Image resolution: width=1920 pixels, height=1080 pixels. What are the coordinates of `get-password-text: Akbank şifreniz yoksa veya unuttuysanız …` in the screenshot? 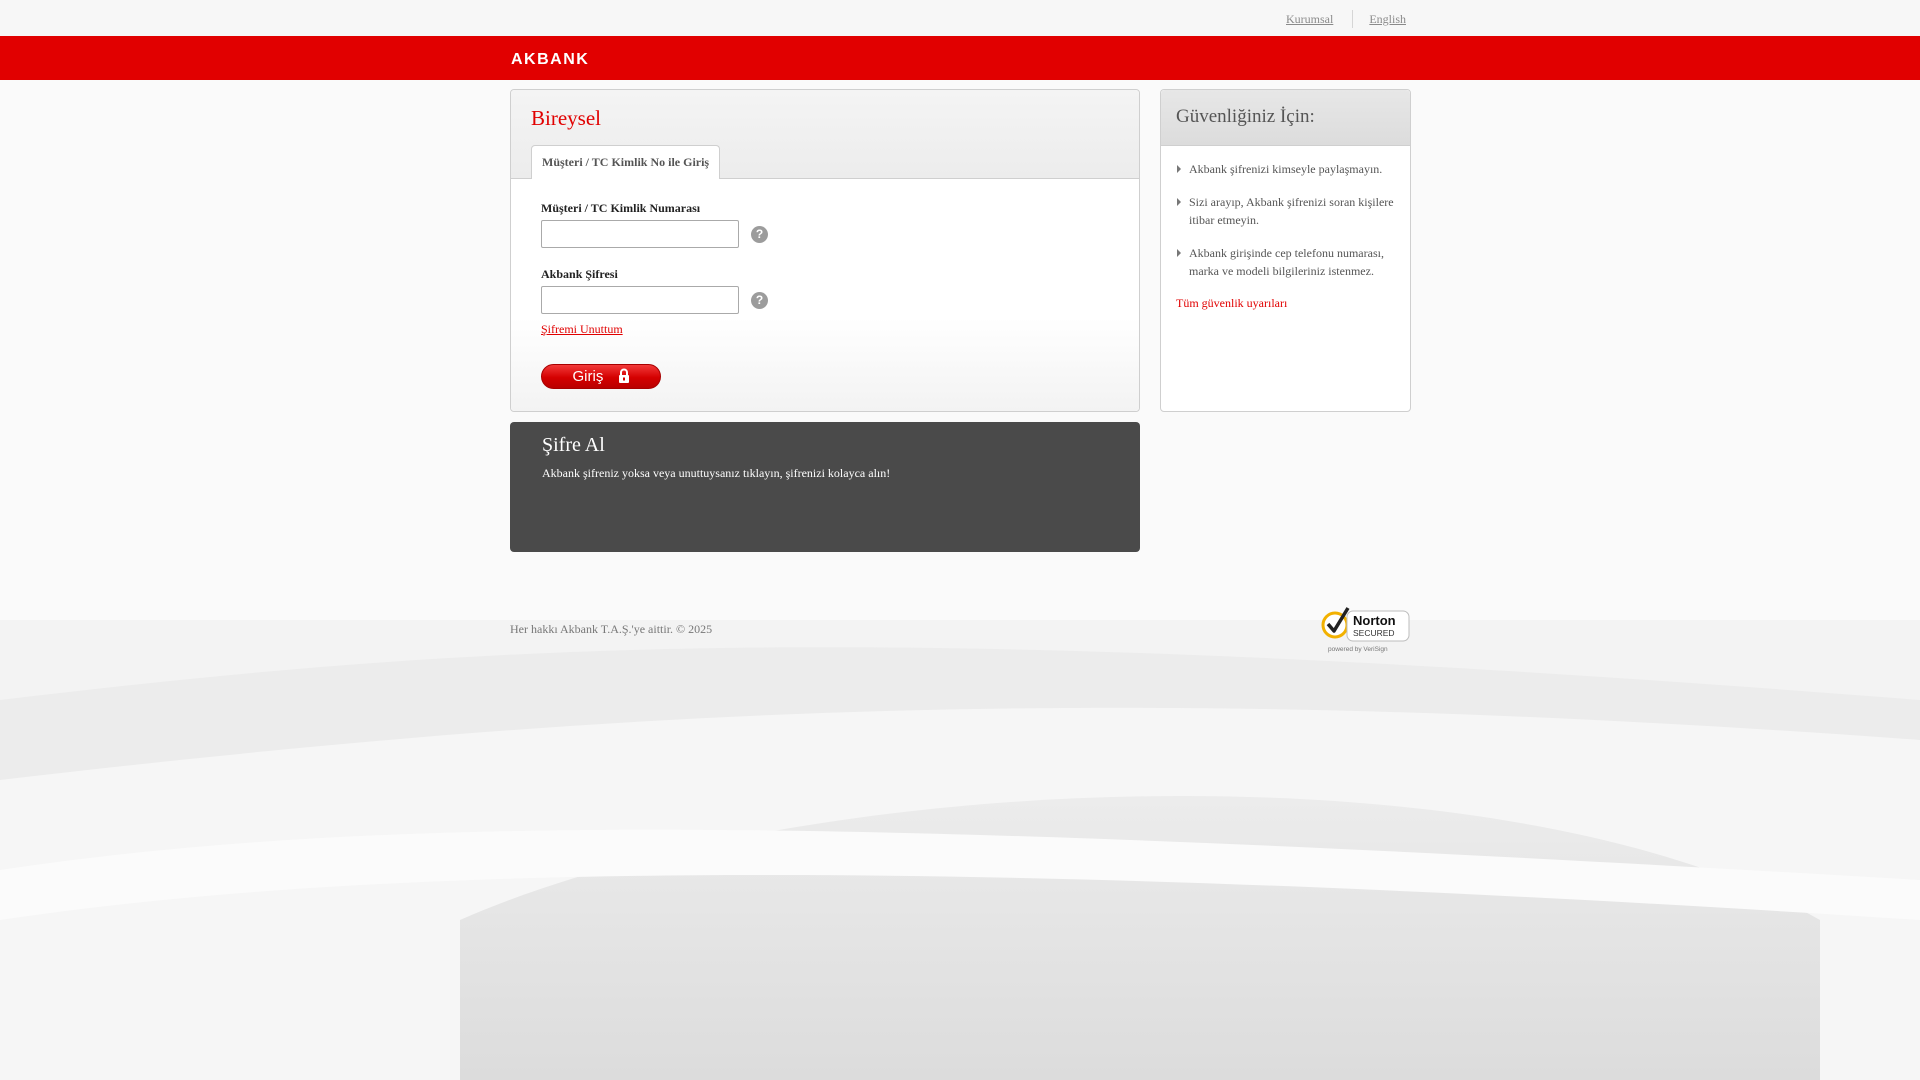 It's located at (716, 473).